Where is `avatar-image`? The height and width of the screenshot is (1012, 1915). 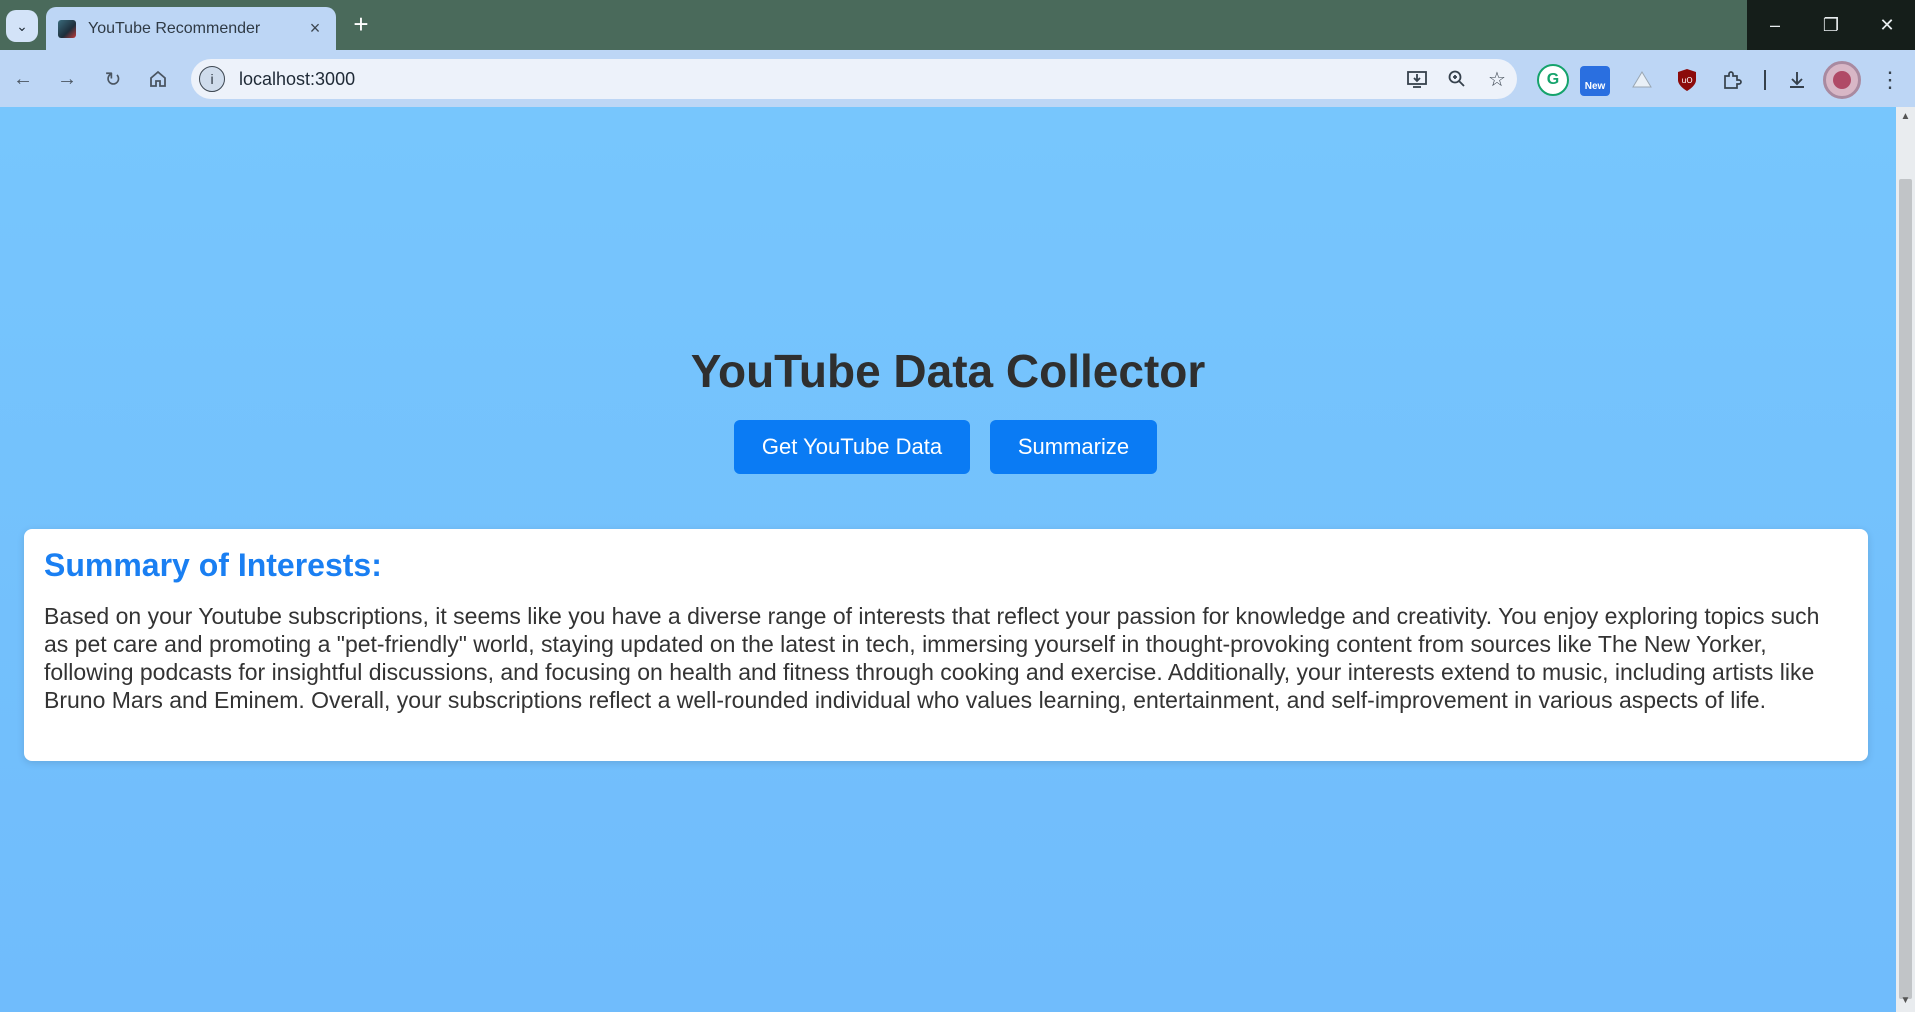 avatar-image is located at coordinates (1842, 80).